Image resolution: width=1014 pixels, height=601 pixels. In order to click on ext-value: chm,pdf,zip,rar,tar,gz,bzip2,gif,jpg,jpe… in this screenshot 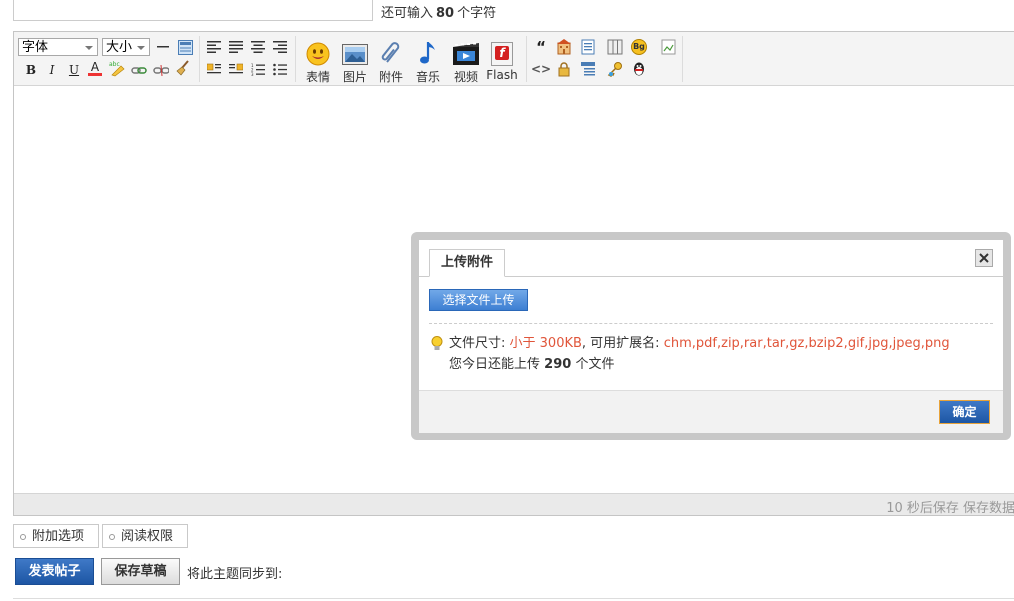, I will do `click(806, 343)`.